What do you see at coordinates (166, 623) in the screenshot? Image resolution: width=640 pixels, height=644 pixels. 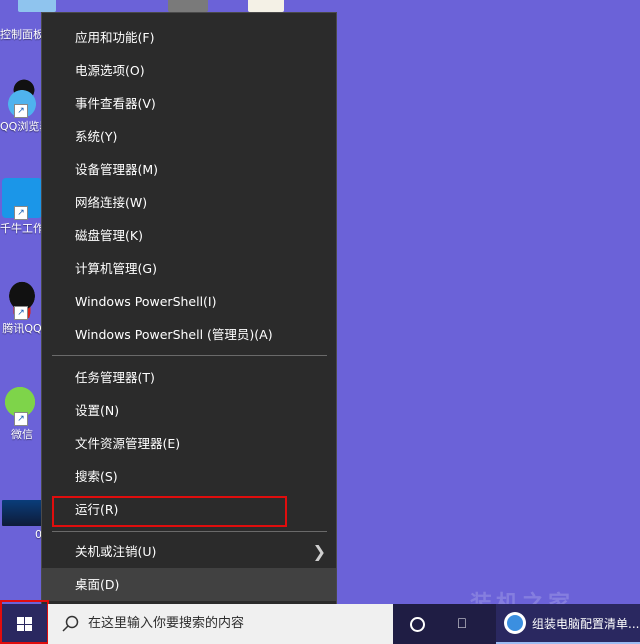 I see `search-placeholder: 在这里输入你要搜索的内容` at bounding box center [166, 623].